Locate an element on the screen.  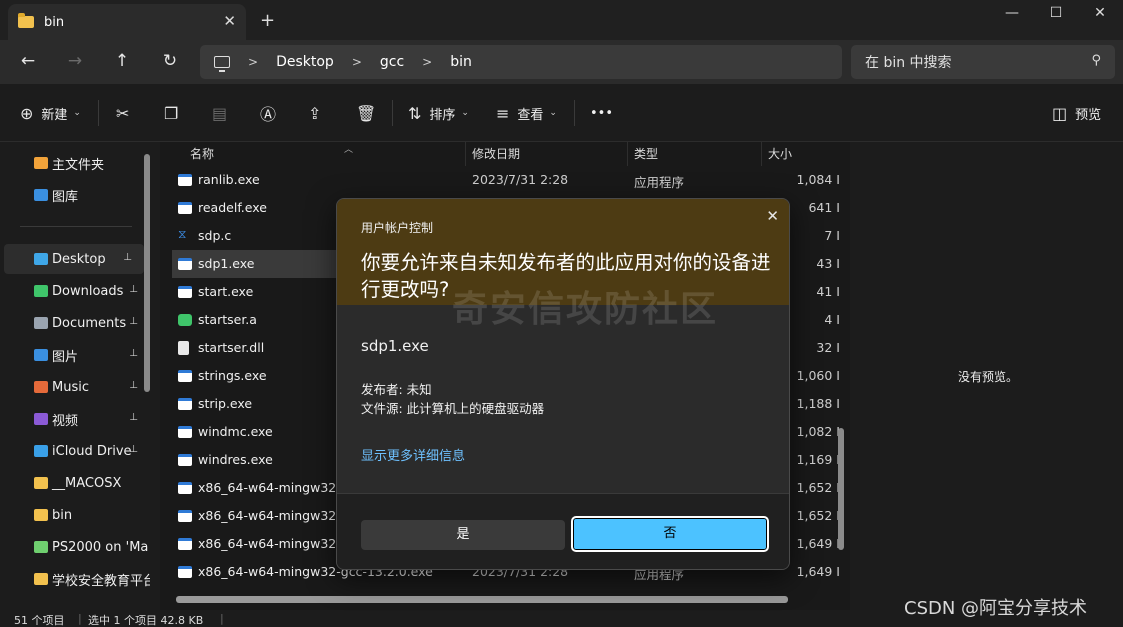
column-header-size: 大小 is located at coordinates (807, 154).